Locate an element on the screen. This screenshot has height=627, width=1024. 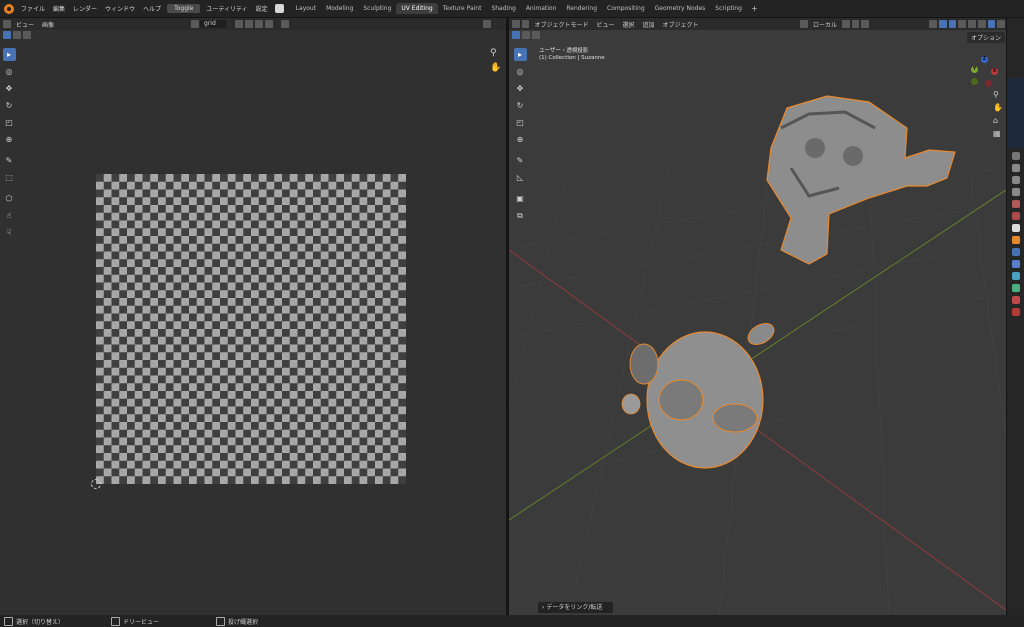
menu-file: ファイル is located at coordinates (33, 8).